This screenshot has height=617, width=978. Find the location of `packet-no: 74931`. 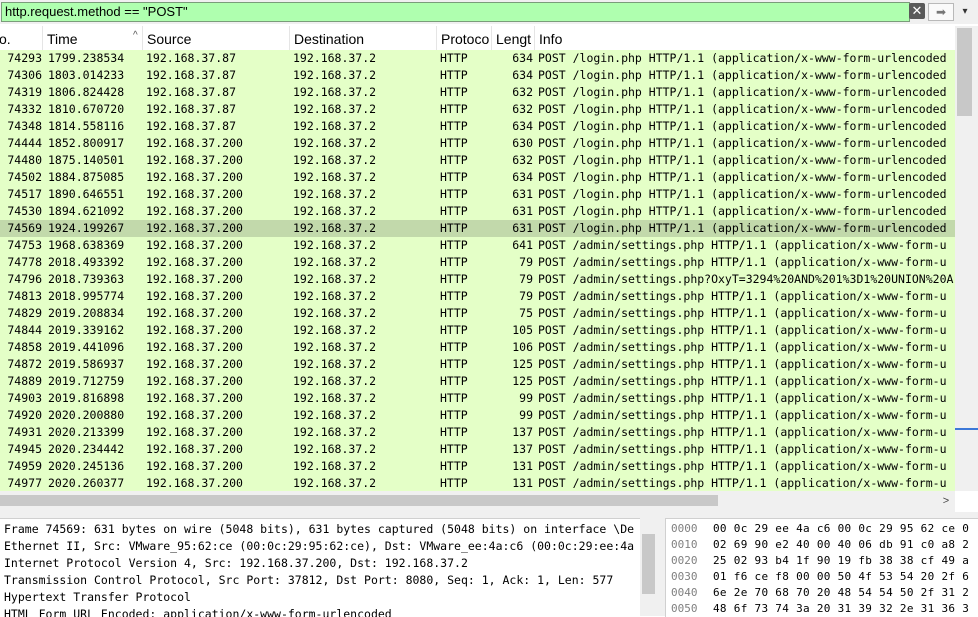

packet-no: 74931 is located at coordinates (24, 432).